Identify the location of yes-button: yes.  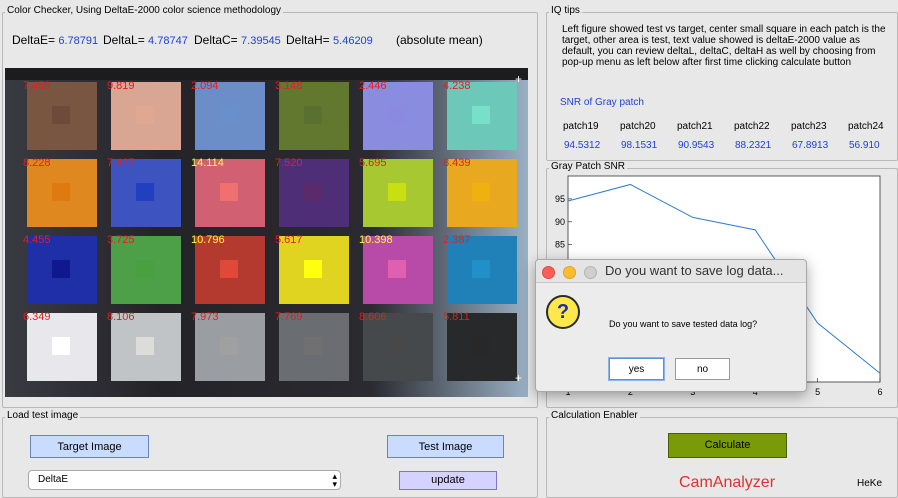
(636, 369).